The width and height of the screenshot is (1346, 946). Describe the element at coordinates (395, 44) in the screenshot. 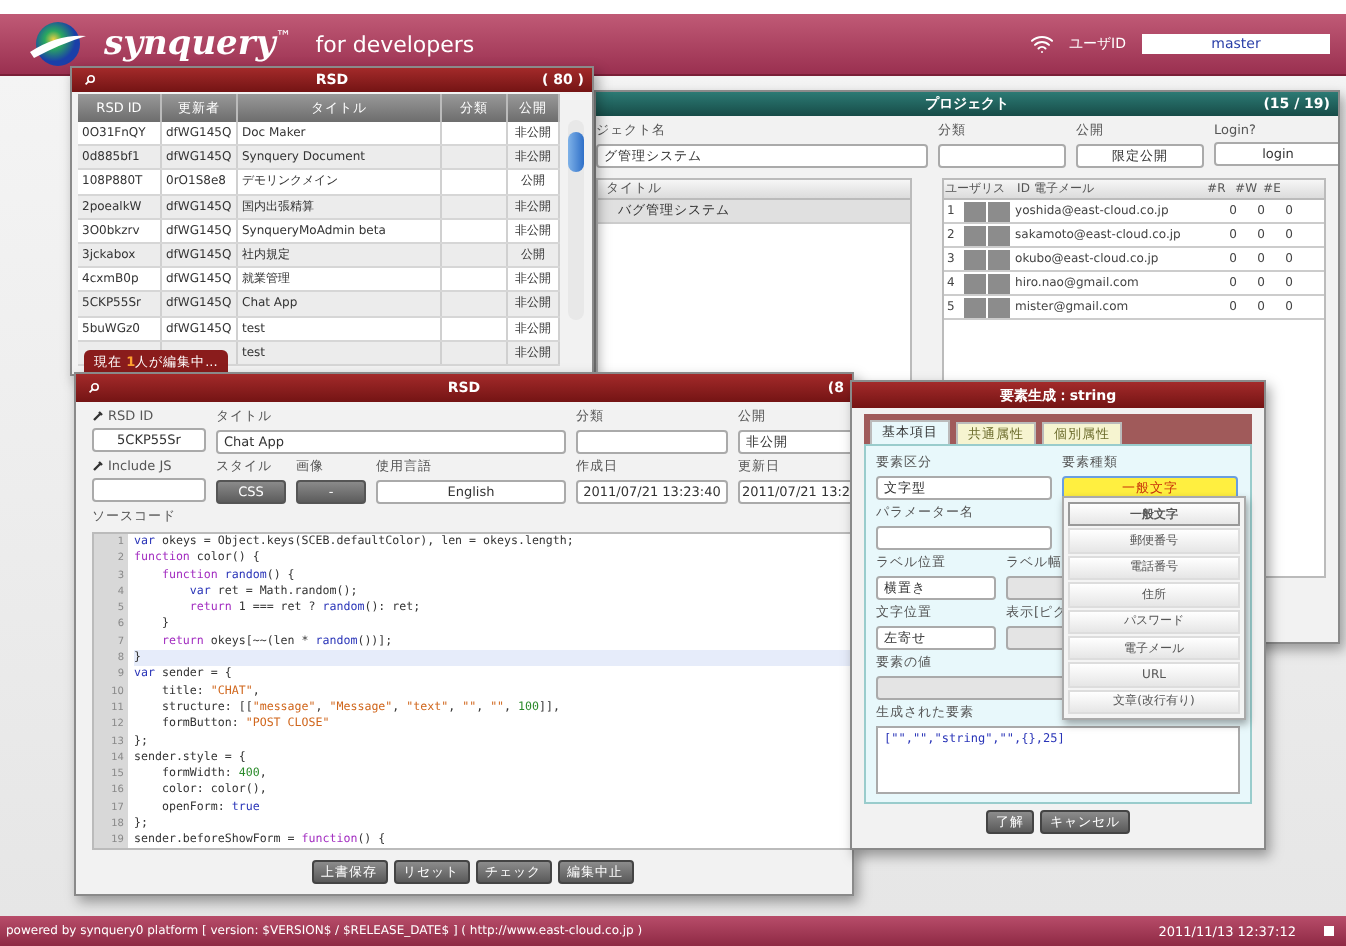

I see `tagline: for developers` at that location.